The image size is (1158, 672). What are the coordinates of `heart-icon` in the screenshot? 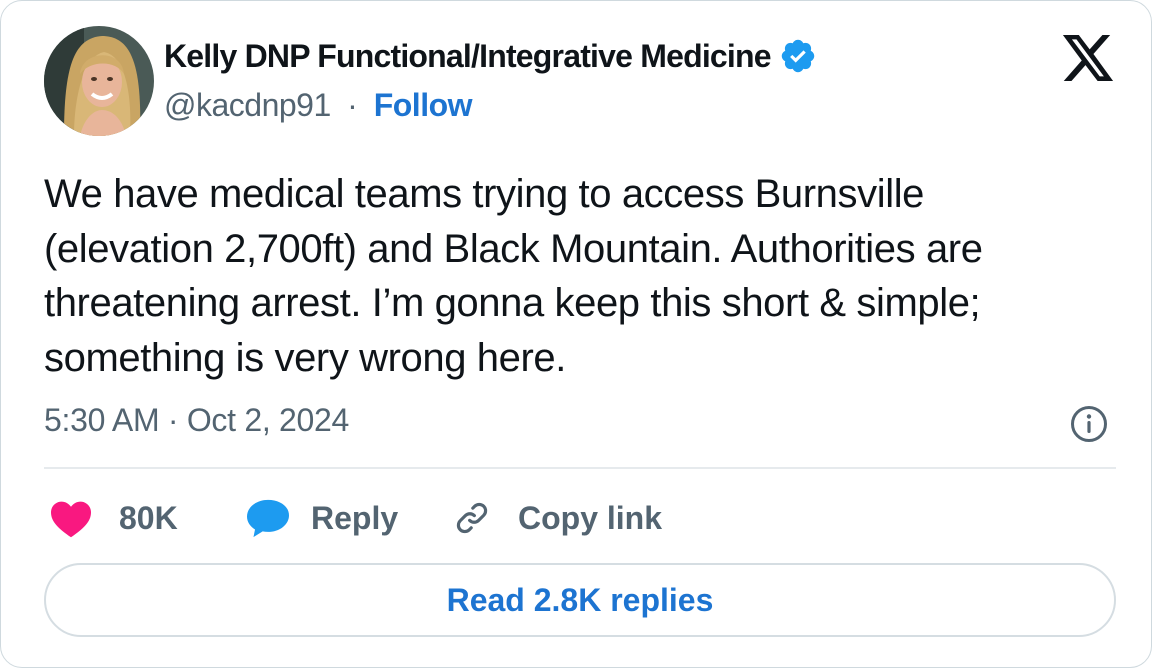 It's located at (71, 519).